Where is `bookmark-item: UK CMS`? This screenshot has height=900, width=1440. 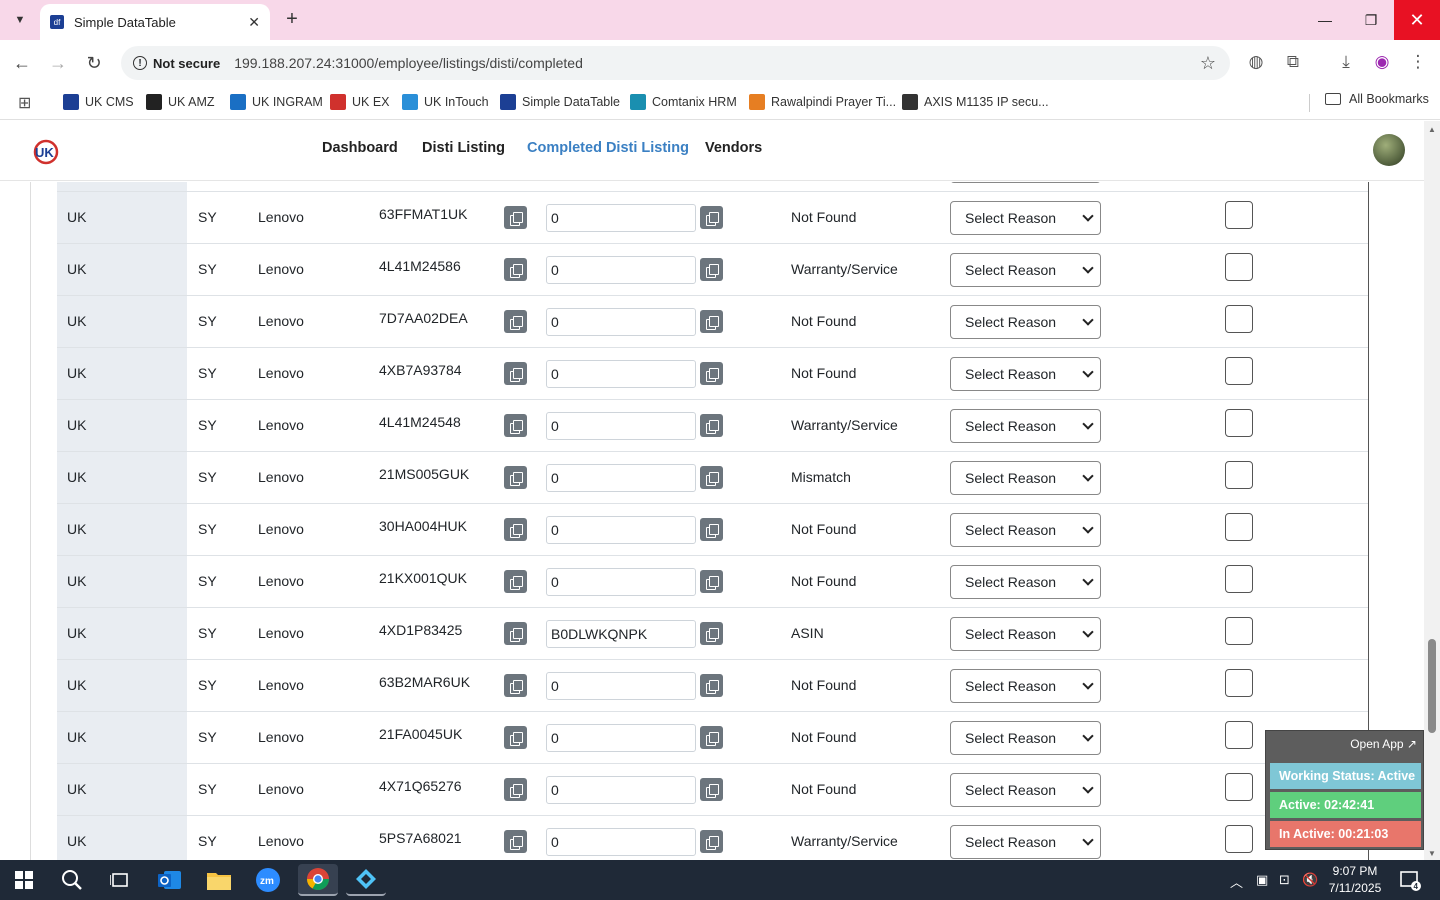
bookmark-item: UK CMS is located at coordinates (98, 102).